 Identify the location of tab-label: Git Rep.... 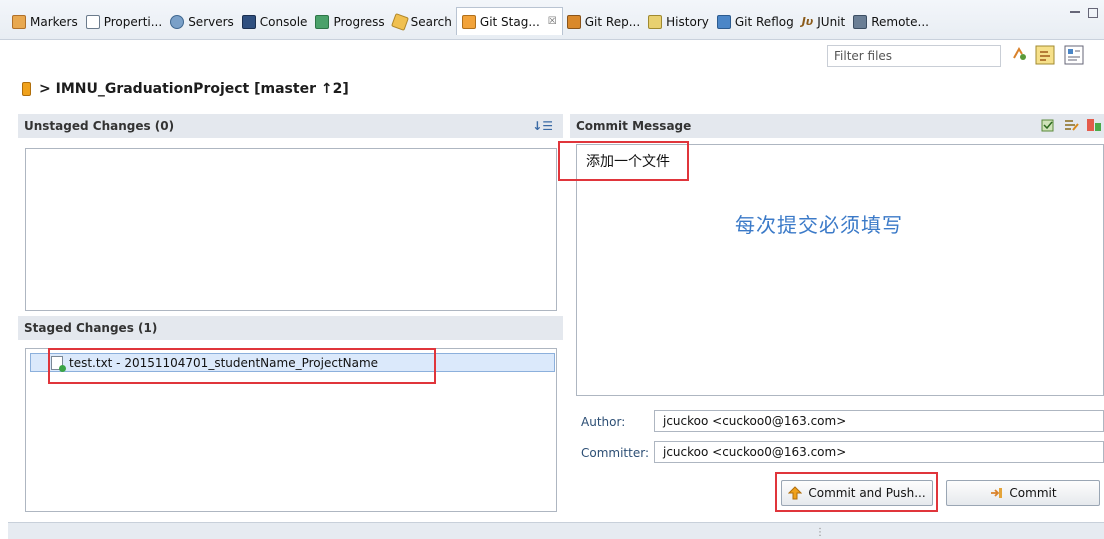
(612, 22).